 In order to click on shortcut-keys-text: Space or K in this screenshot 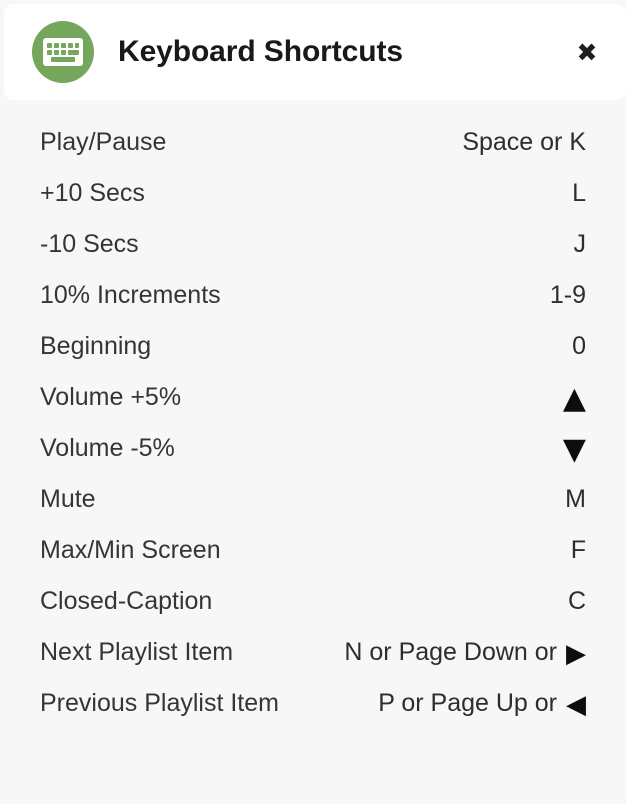, I will do `click(524, 142)`.